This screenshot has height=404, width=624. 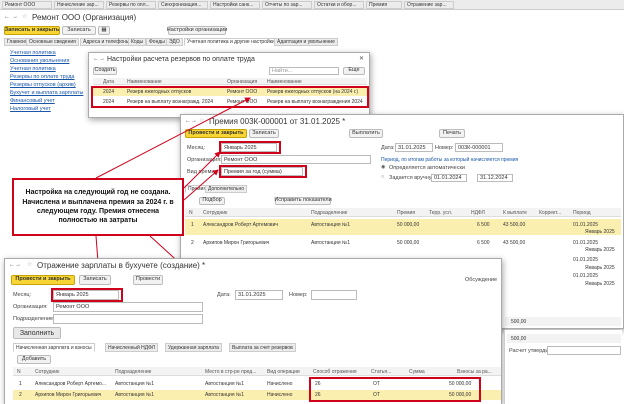 What do you see at coordinates (259, 295) in the screenshot?
I see `posting-date-field: 31.01.2025` at bounding box center [259, 295].